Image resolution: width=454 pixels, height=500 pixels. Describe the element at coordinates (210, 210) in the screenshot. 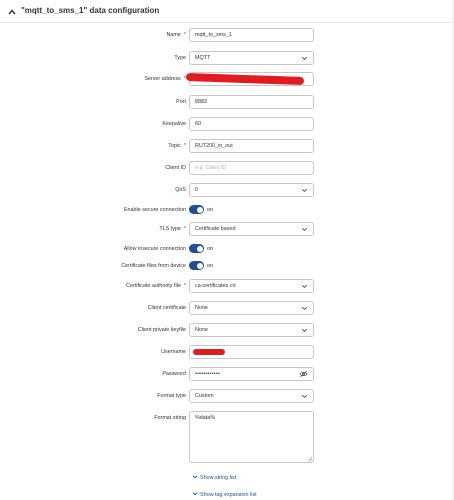

I see `enable-secure-state: on` at that location.